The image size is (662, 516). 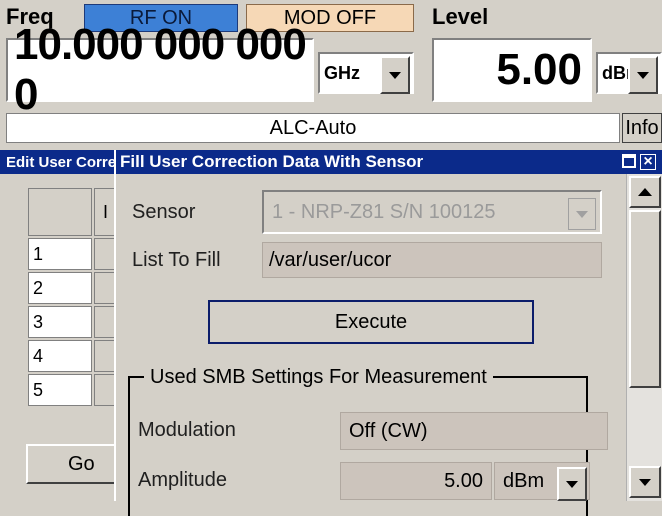 I want to click on execute-button: Execute, so click(x=371, y=322).